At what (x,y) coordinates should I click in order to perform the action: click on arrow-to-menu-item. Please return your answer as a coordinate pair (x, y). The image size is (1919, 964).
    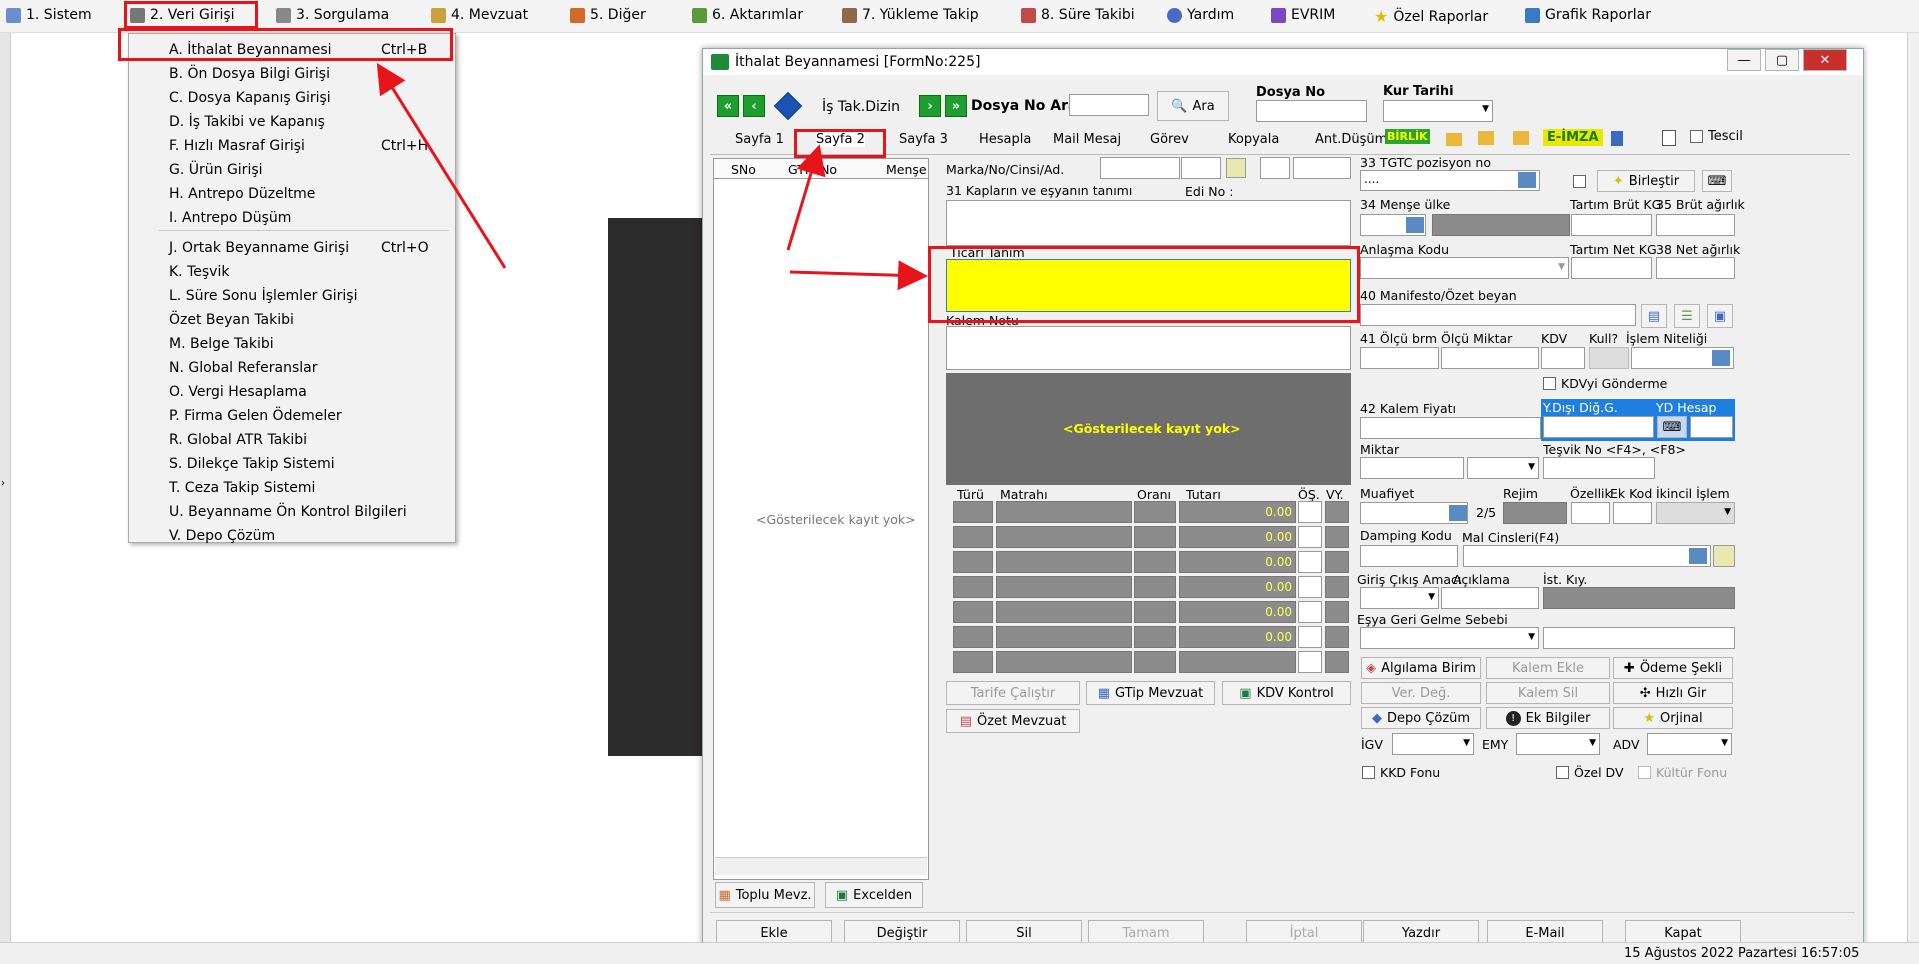
    Looking at the image, I should click on (441, 165).